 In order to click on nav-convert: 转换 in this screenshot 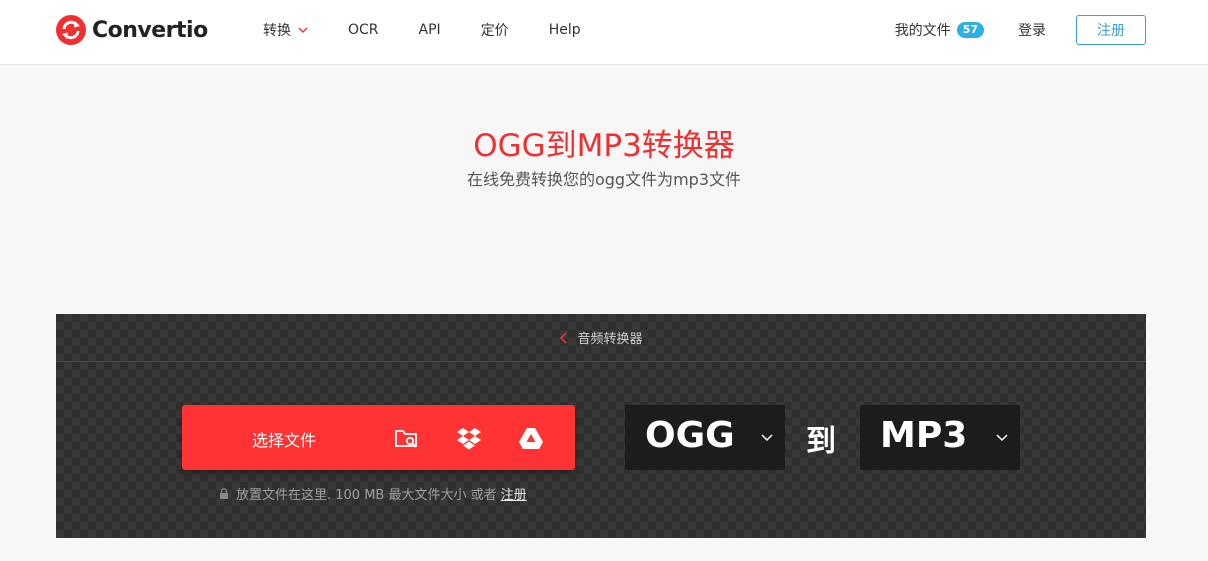, I will do `click(285, 30)`.